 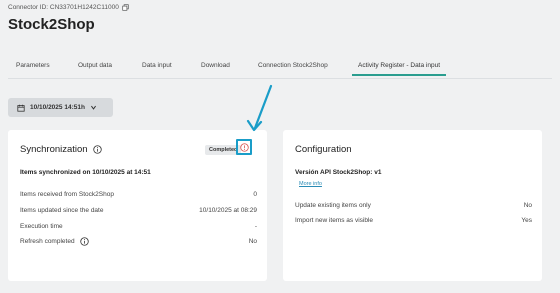 I want to click on connector-id: Connector ID: CN33701H1242C11000, so click(x=68, y=7).